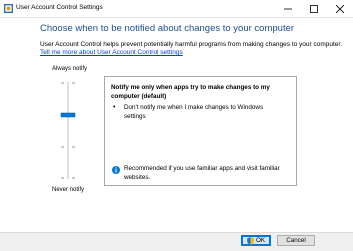  I want to click on close-icon, so click(340, 8).